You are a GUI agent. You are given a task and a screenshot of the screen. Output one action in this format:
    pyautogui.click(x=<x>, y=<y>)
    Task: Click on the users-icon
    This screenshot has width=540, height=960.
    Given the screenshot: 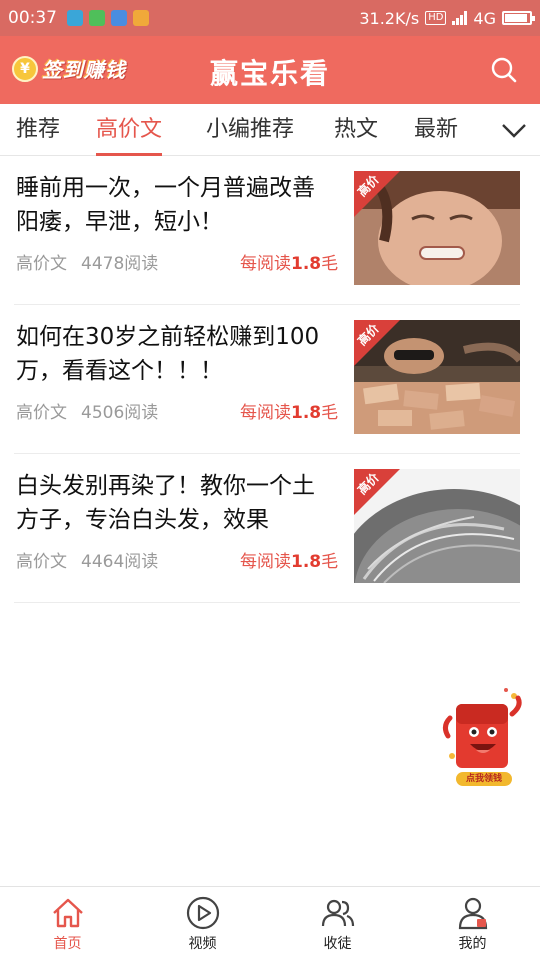 What is the action you would take?
    pyautogui.click(x=337, y=913)
    